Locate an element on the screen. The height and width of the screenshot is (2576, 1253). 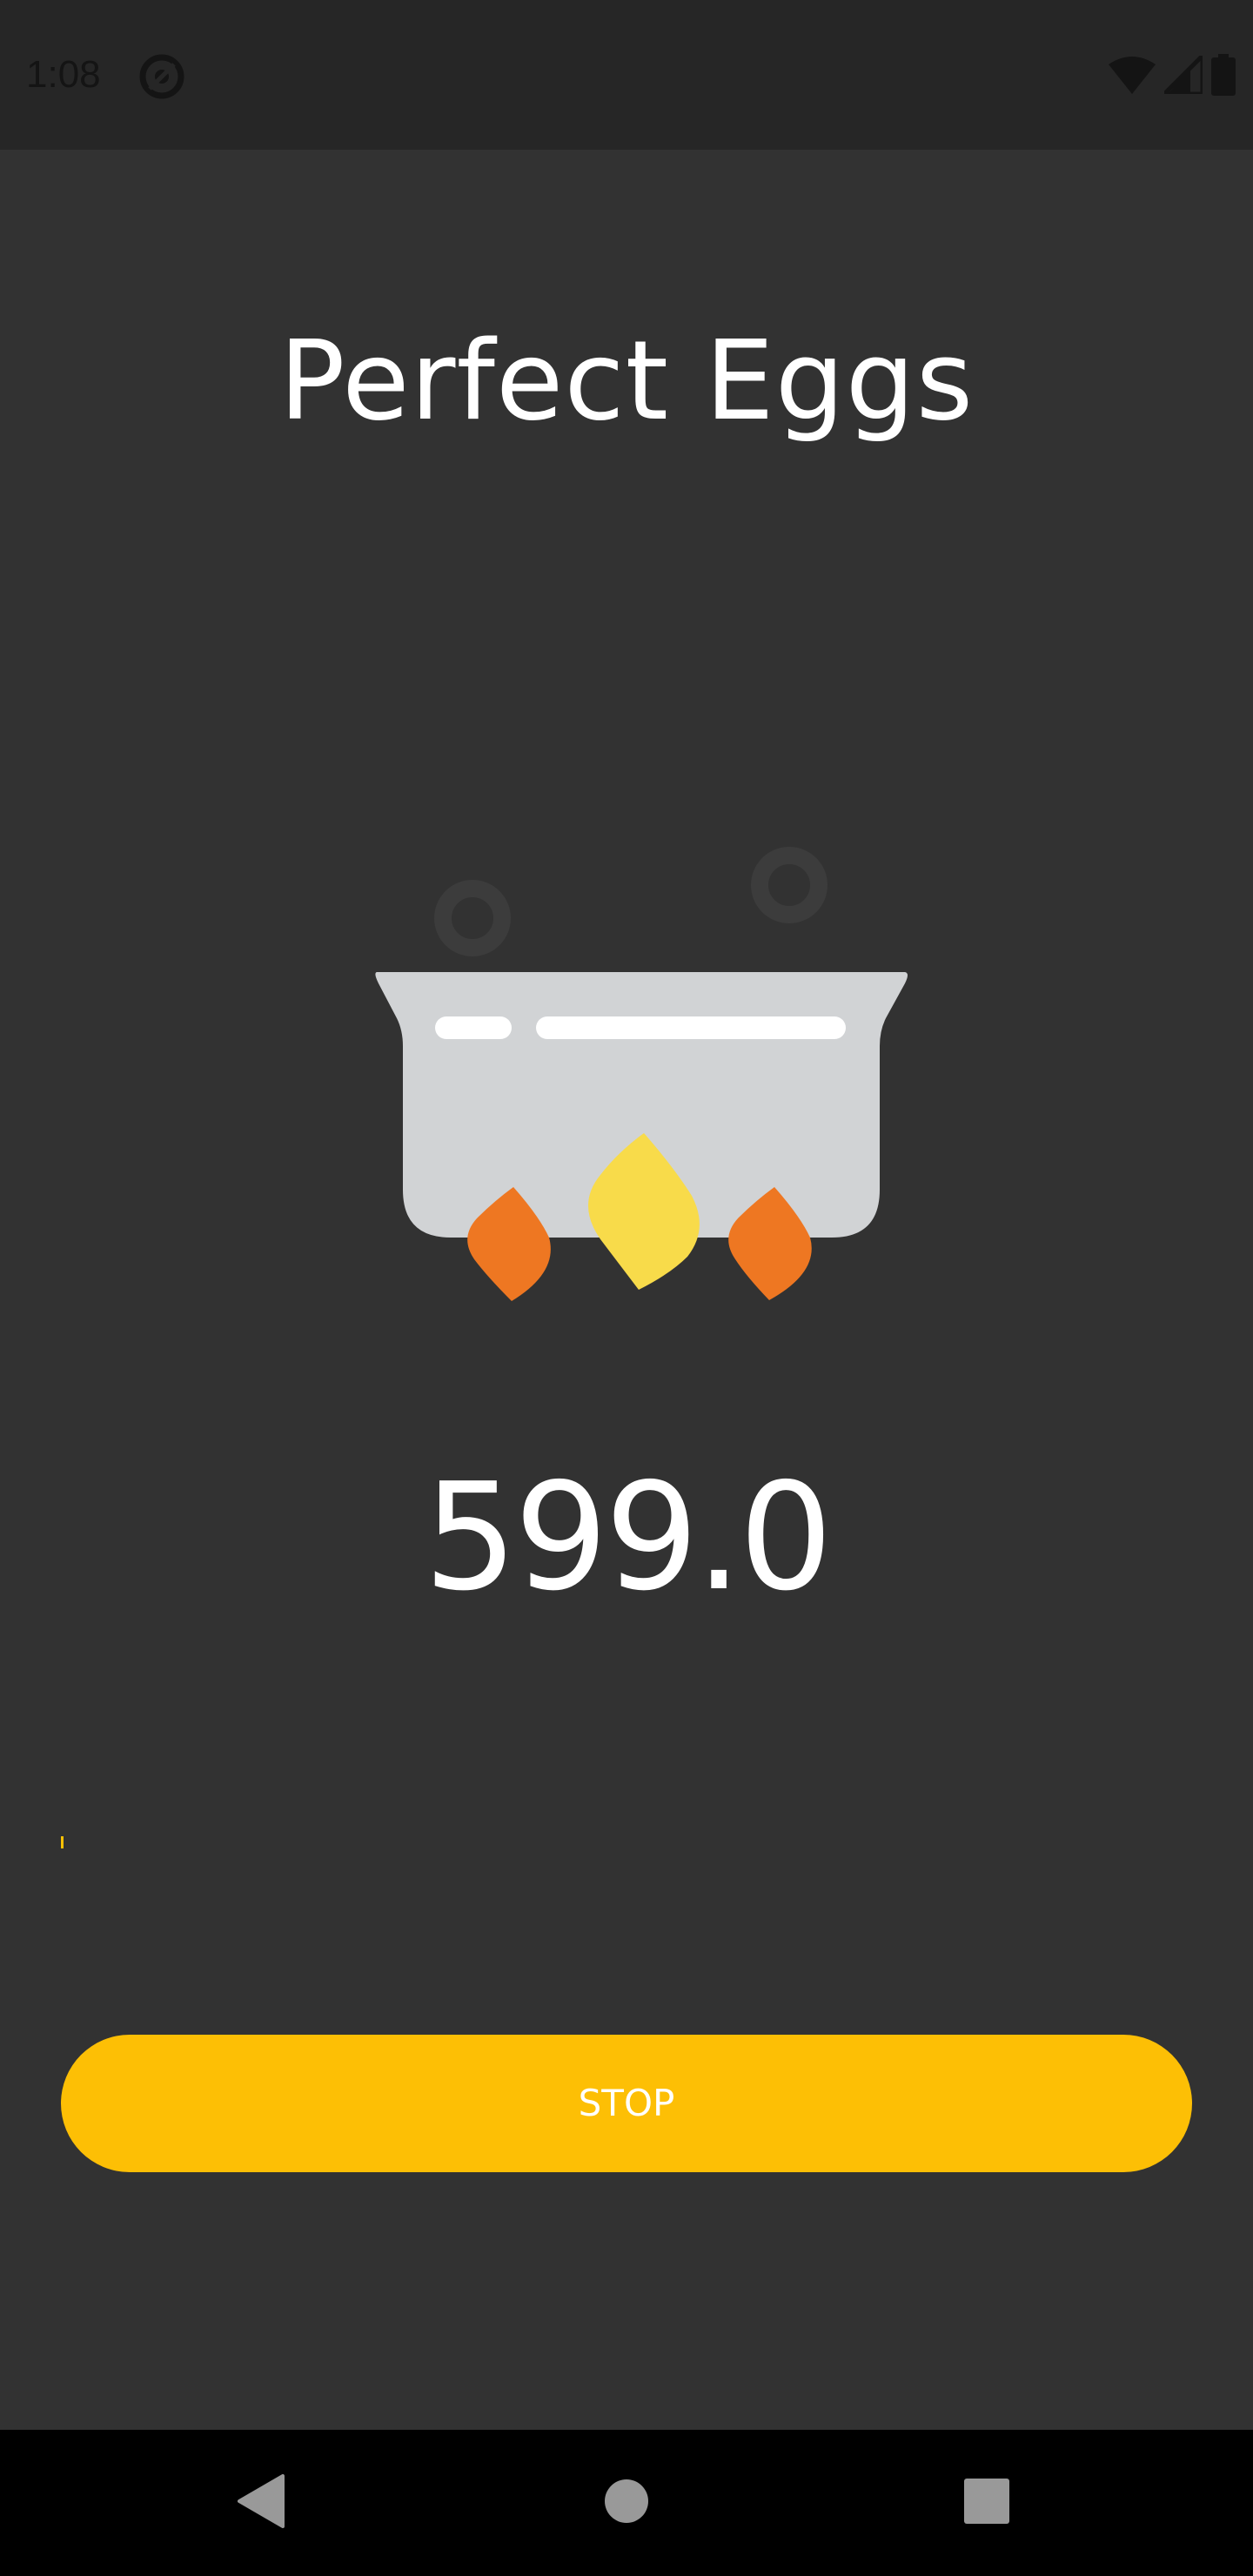
page-title: Perfect Eggs is located at coordinates (626, 381).